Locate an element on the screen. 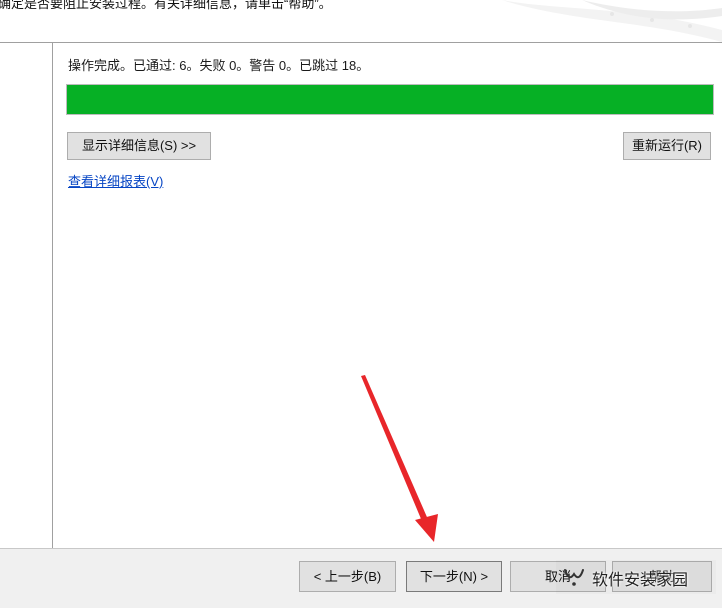  header-instruction: 确定是否要阻止安装过程。有关详细信息，请单击“帮助”。 is located at coordinates (166, 6).